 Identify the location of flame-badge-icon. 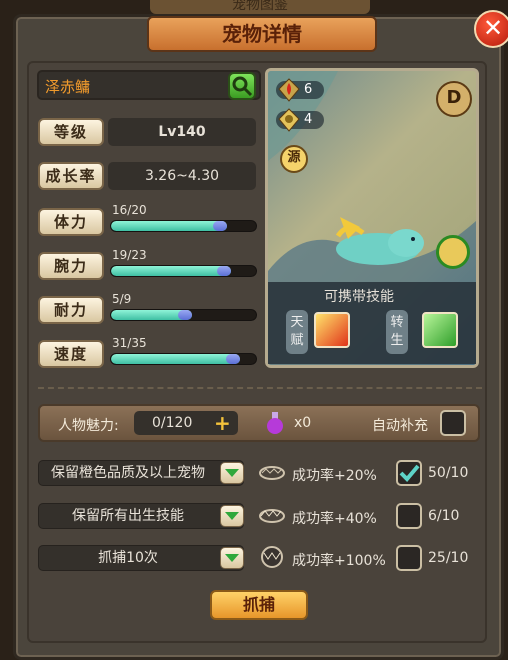
(289, 90).